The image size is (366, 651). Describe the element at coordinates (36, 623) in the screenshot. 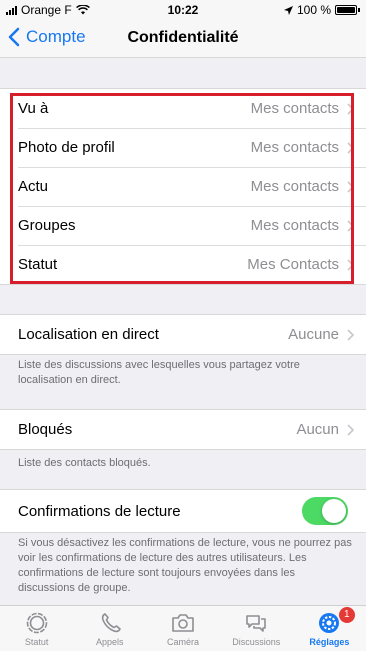

I see `status-icon` at that location.